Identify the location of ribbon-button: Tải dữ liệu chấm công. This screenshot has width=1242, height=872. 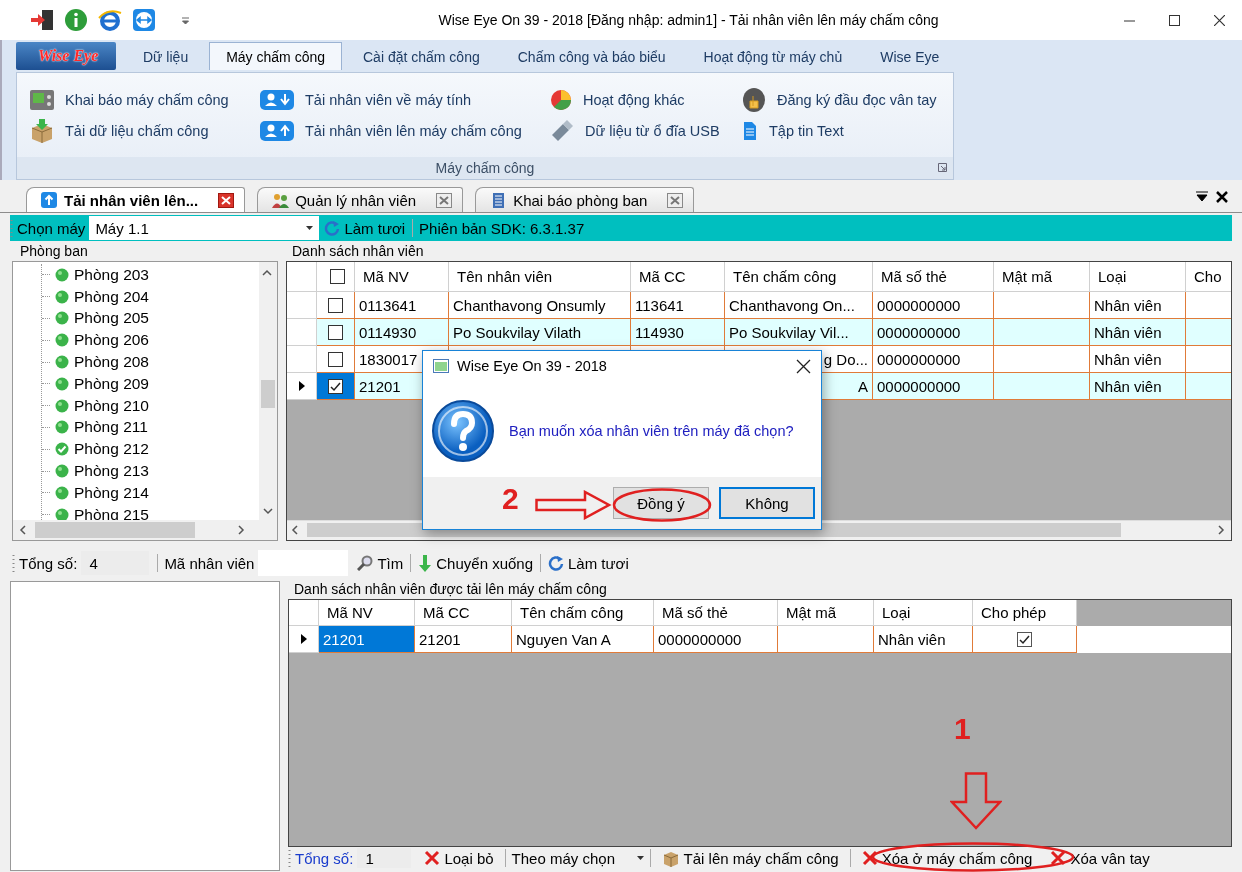
(144, 131).